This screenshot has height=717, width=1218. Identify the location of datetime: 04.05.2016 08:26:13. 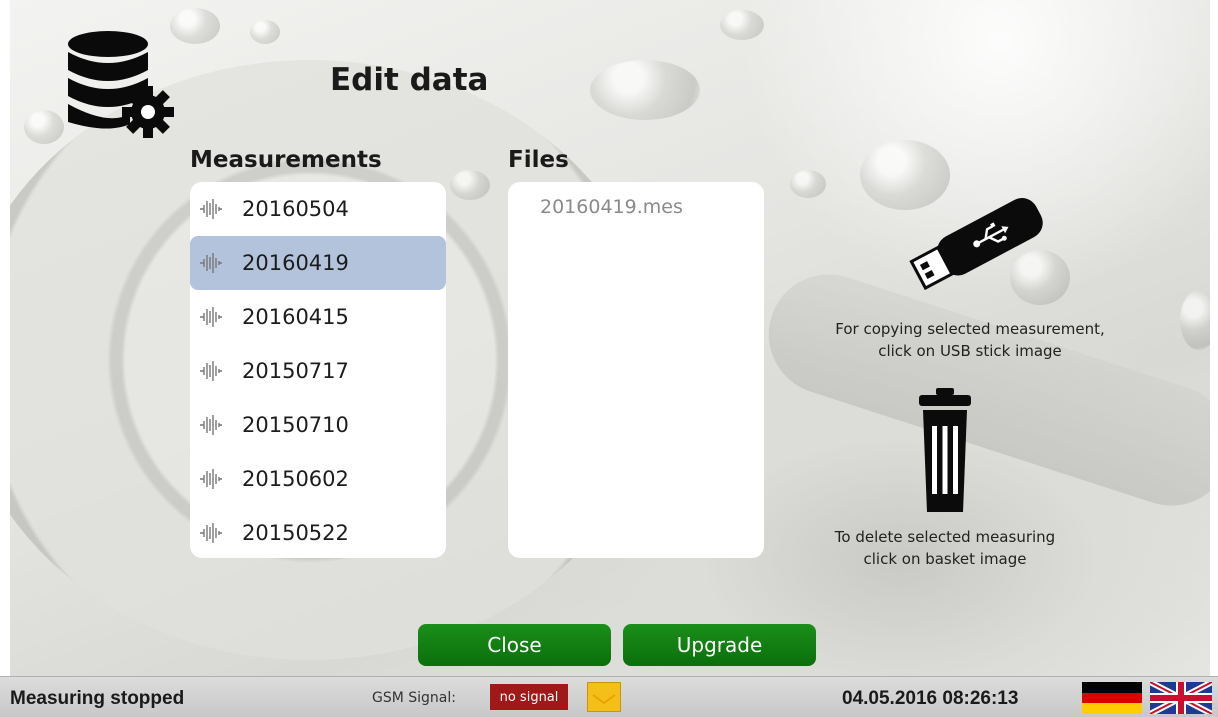
(930, 698).